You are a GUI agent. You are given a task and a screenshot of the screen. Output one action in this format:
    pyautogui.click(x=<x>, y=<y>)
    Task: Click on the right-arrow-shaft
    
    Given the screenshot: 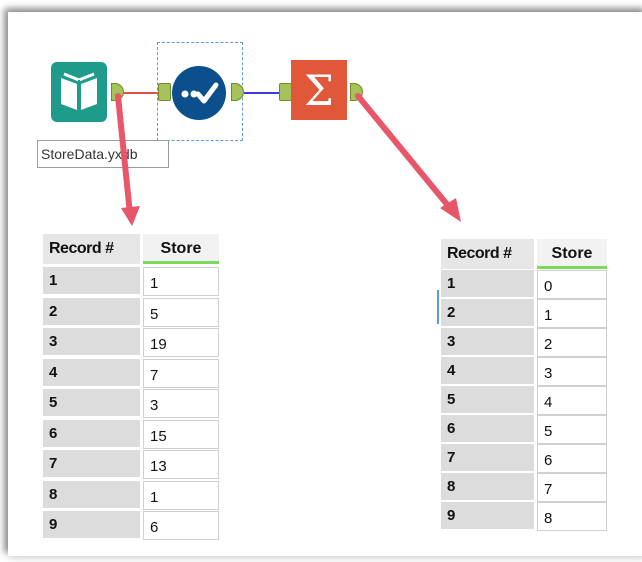 What is the action you would take?
    pyautogui.click(x=404, y=152)
    